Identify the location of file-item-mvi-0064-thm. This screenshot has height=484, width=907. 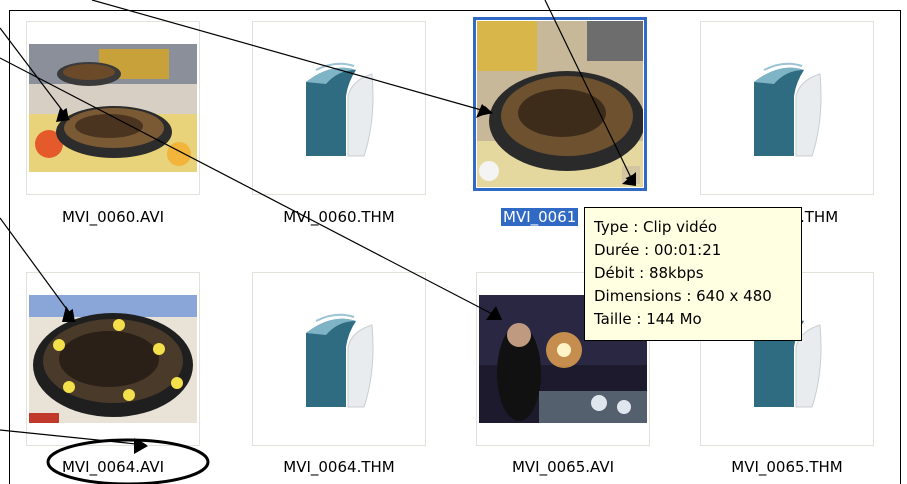
(339, 359).